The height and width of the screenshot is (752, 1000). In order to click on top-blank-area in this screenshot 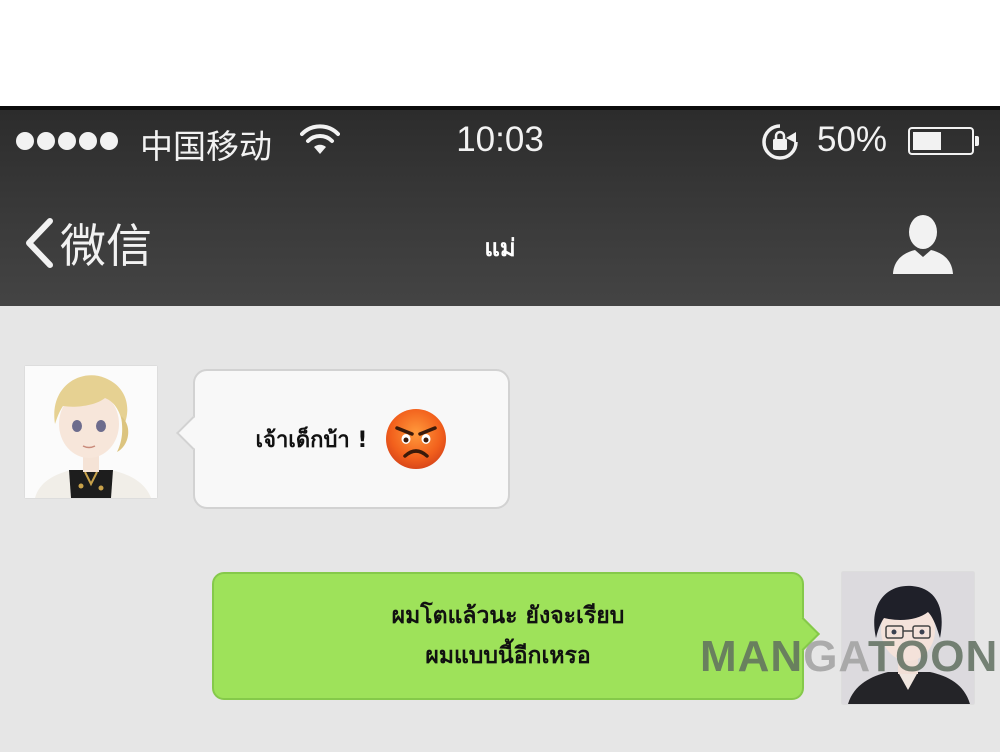, I will do `click(500, 53)`.